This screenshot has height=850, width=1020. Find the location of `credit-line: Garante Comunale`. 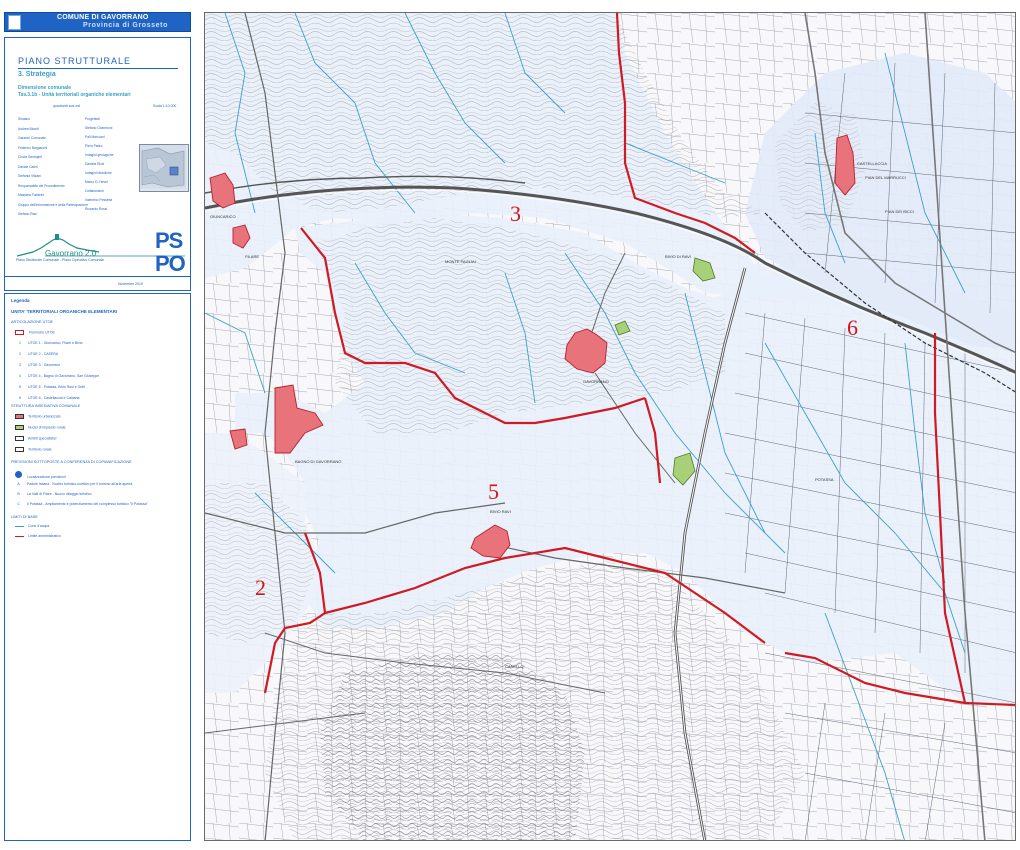

credit-line: Garante Comunale is located at coordinates (32, 138).